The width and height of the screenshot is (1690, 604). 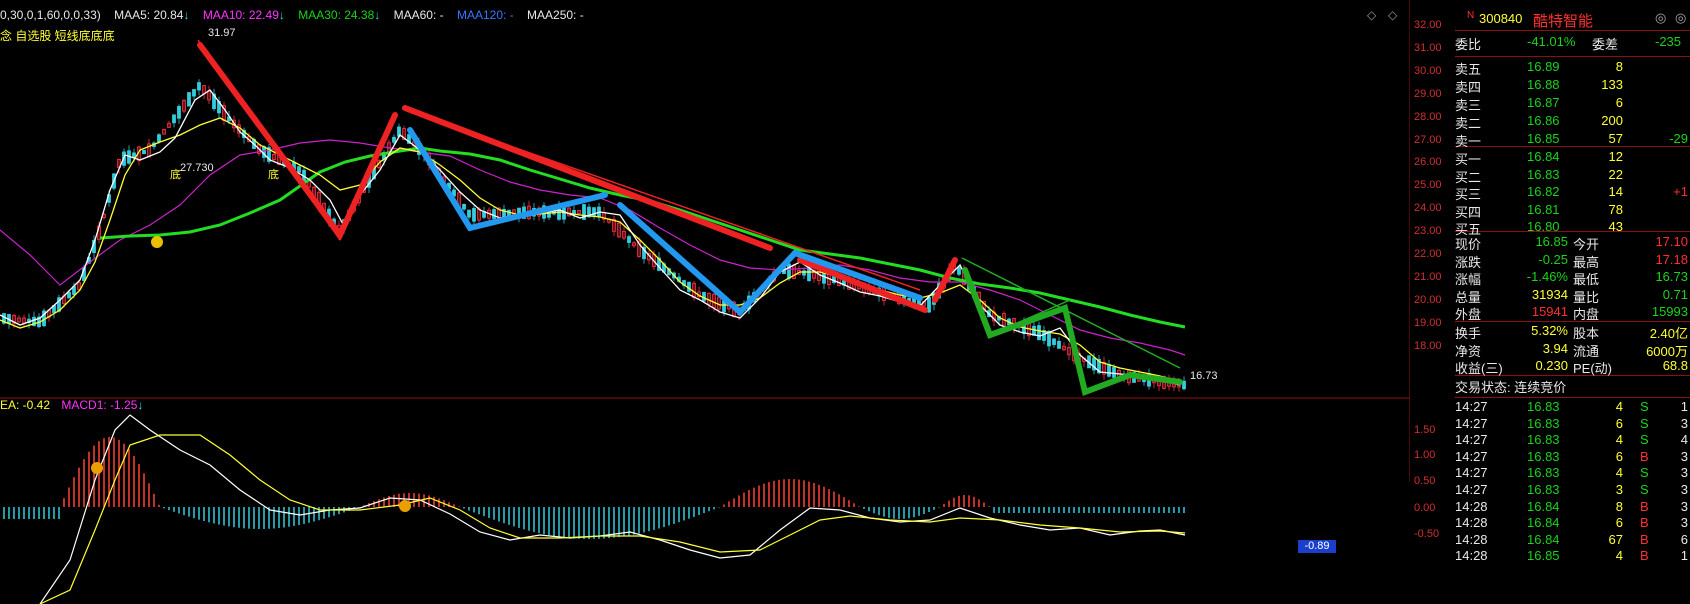 What do you see at coordinates (1547, 276) in the screenshot?
I see `quote-value: -1.46%` at bounding box center [1547, 276].